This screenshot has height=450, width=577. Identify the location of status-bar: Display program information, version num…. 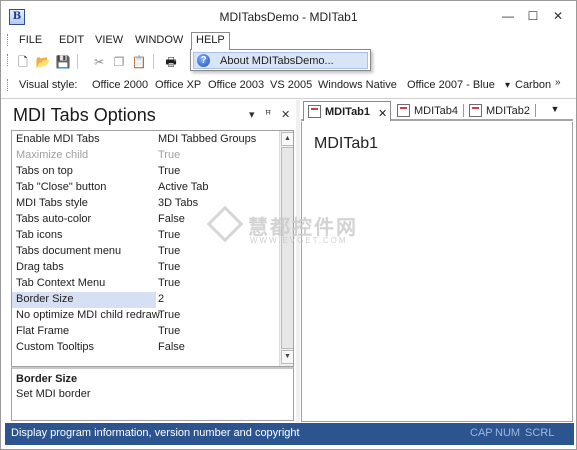
(289, 434).